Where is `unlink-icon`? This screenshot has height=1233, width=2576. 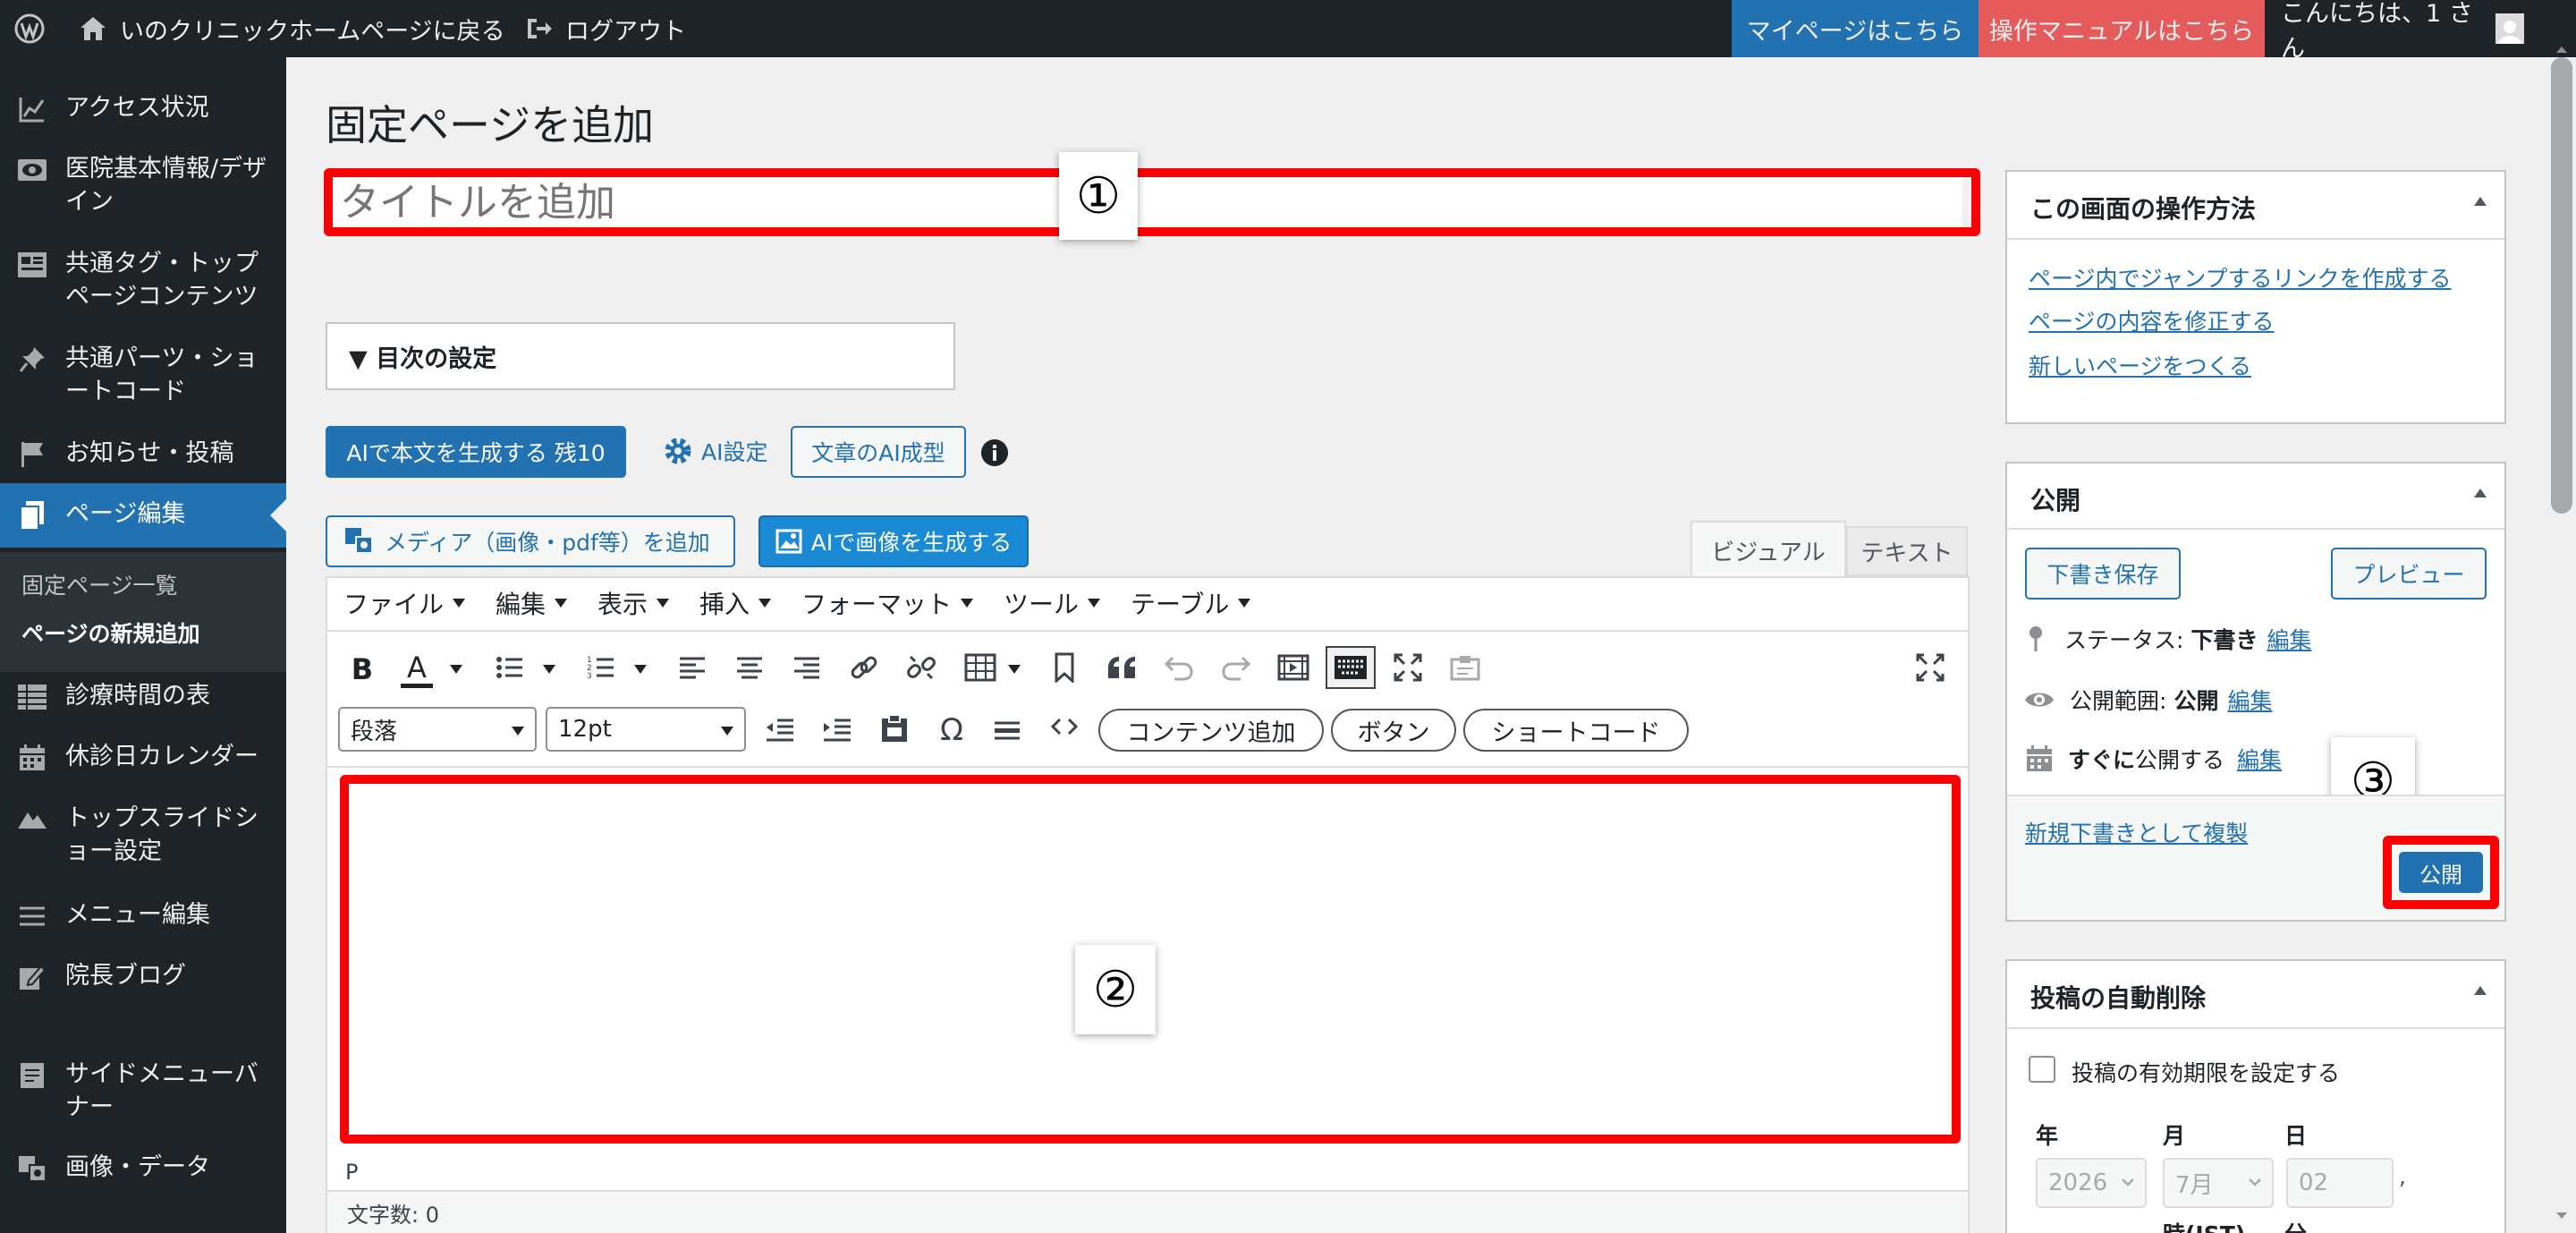 unlink-icon is located at coordinates (921, 667).